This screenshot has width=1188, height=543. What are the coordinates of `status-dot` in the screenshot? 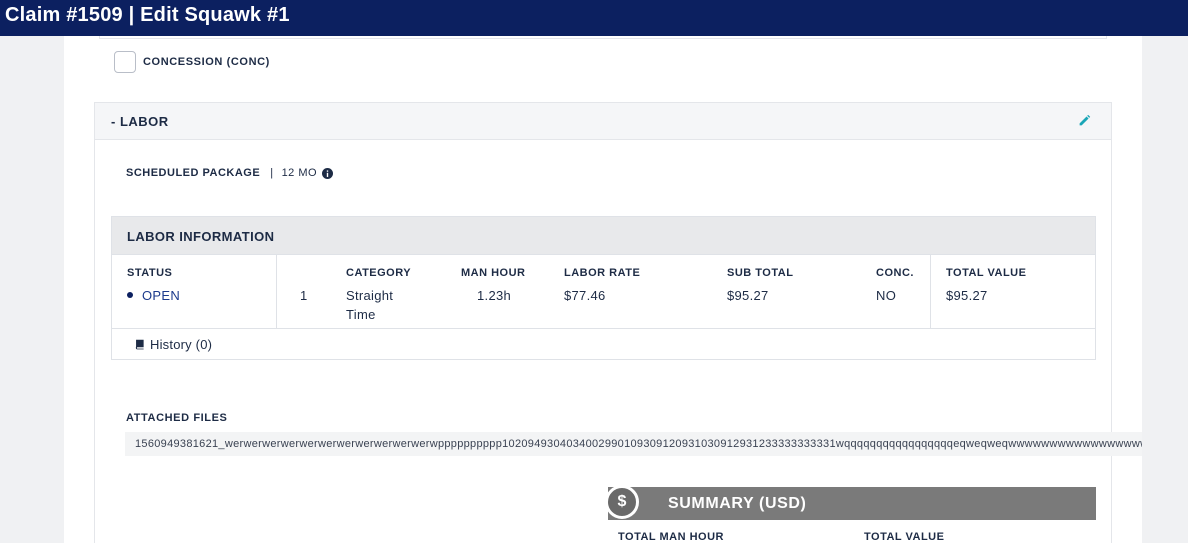 It's located at (130, 294).